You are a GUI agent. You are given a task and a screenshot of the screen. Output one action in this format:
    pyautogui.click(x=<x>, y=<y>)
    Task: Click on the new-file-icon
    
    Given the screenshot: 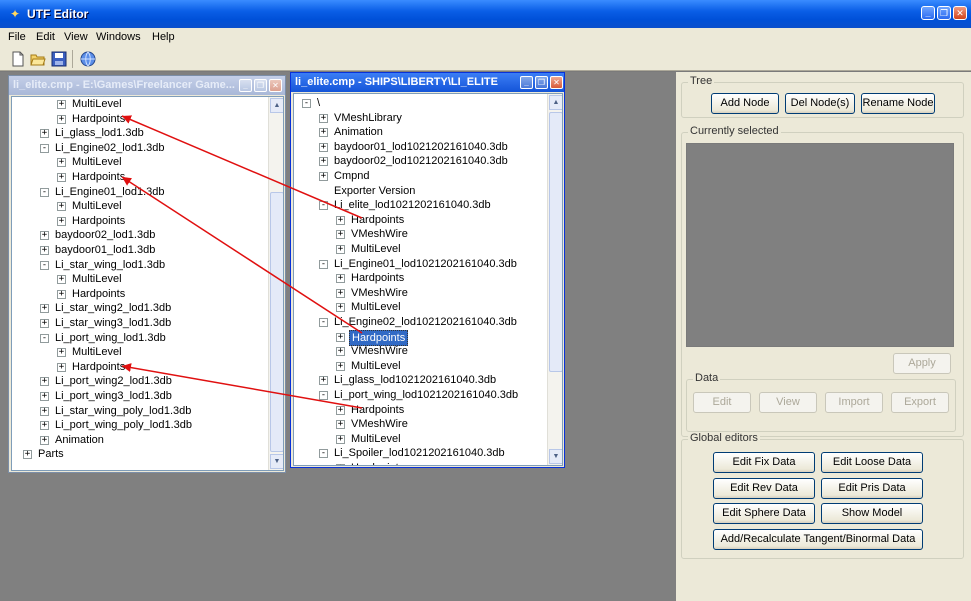 What is the action you would take?
    pyautogui.click(x=18, y=59)
    